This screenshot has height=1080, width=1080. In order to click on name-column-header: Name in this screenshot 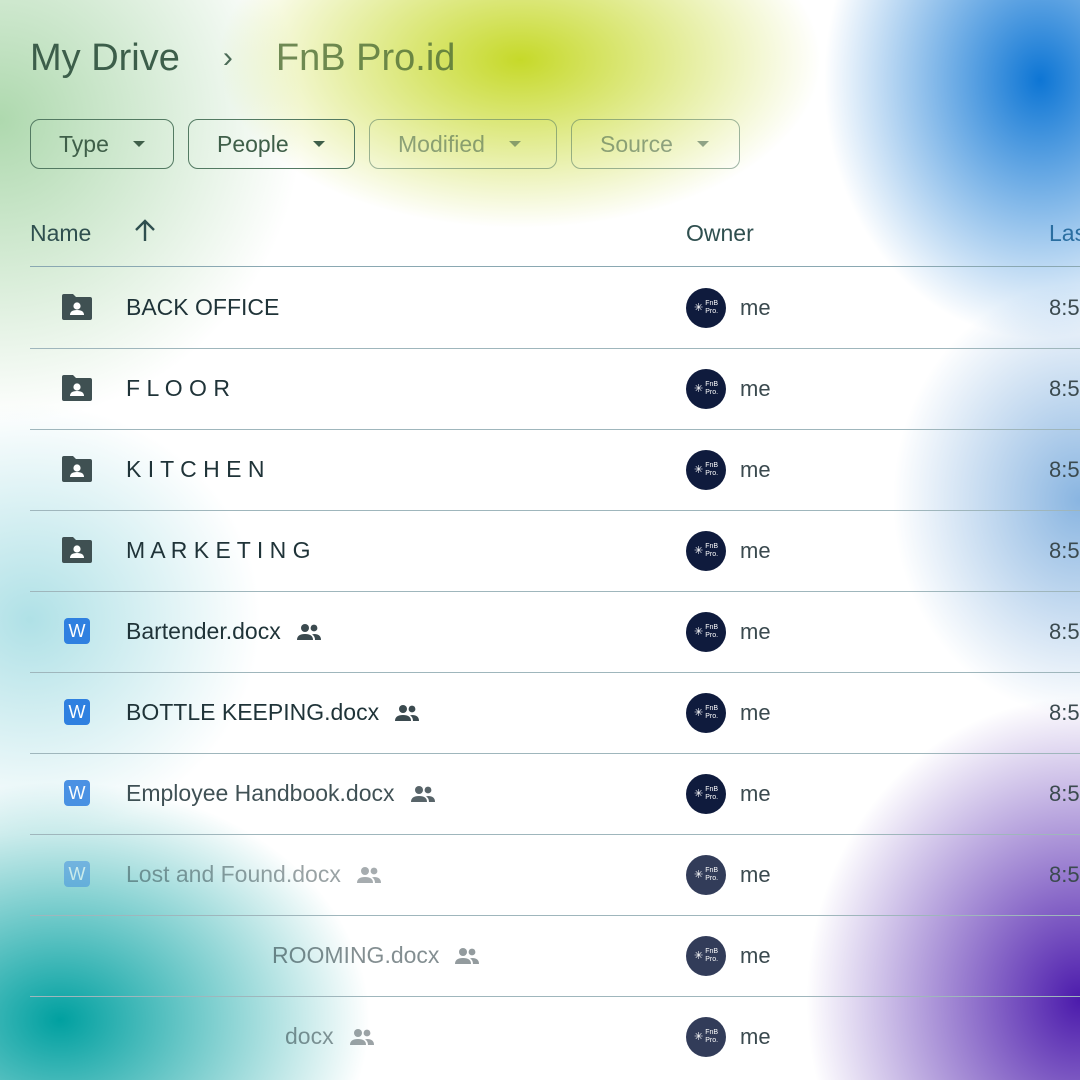, I will do `click(60, 233)`.